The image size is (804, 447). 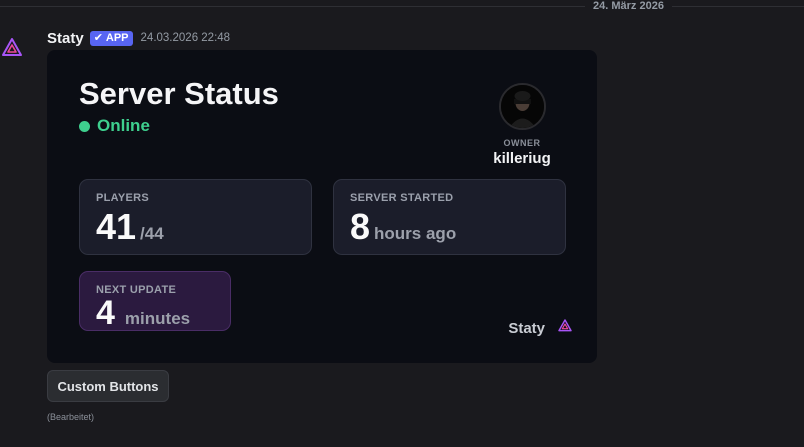 I want to click on divider-line, so click(x=402, y=6).